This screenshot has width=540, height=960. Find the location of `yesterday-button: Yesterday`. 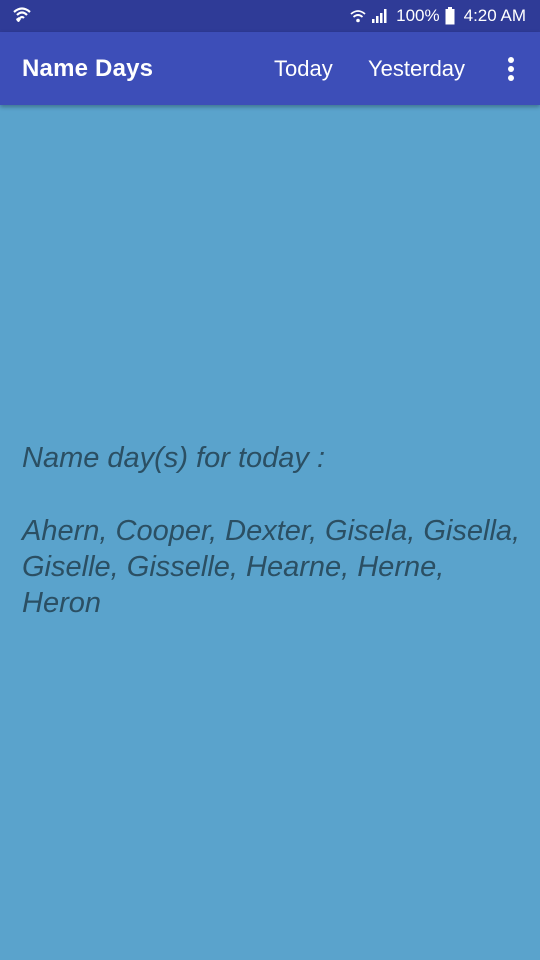

yesterday-button: Yesterday is located at coordinates (416, 68).